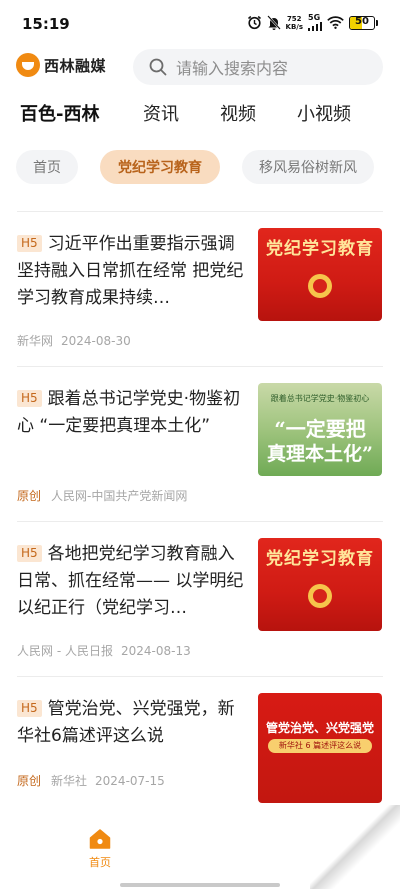 This screenshot has height=889, width=400. Describe the element at coordinates (308, 167) in the screenshot. I see `subtab-customs-reform: 移风易俗树新风` at that location.